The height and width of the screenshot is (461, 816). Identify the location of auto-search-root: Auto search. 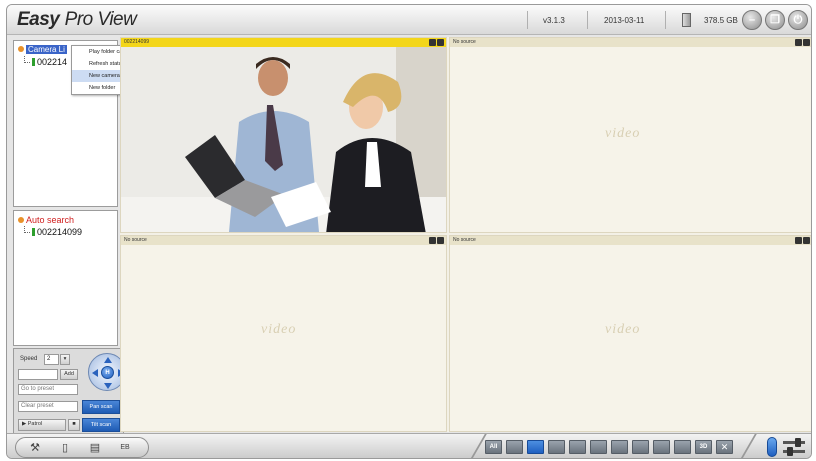
(46, 220).